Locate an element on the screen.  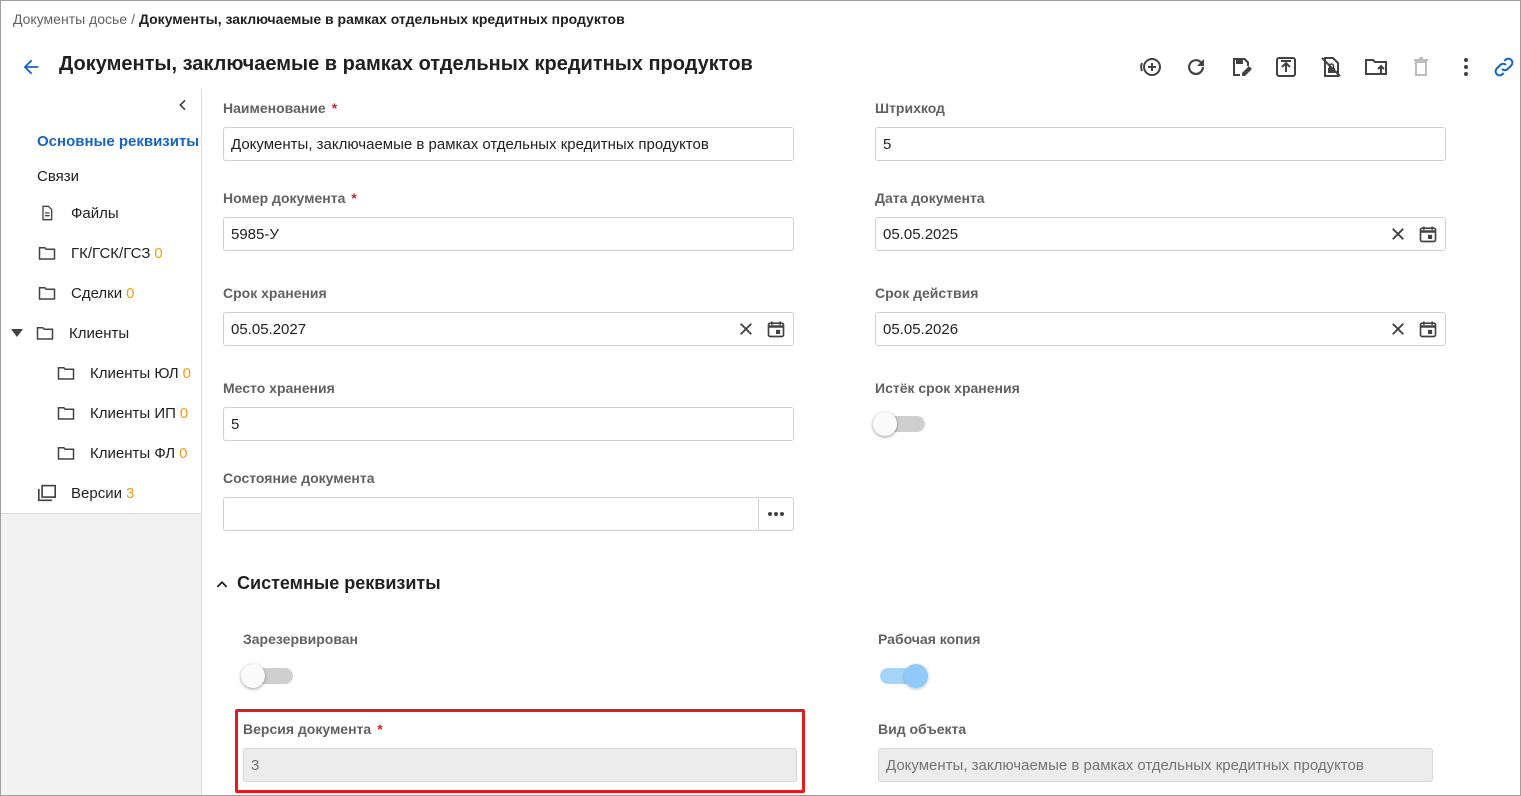
sidebar-item-files: Файлы is located at coordinates (78, 213).